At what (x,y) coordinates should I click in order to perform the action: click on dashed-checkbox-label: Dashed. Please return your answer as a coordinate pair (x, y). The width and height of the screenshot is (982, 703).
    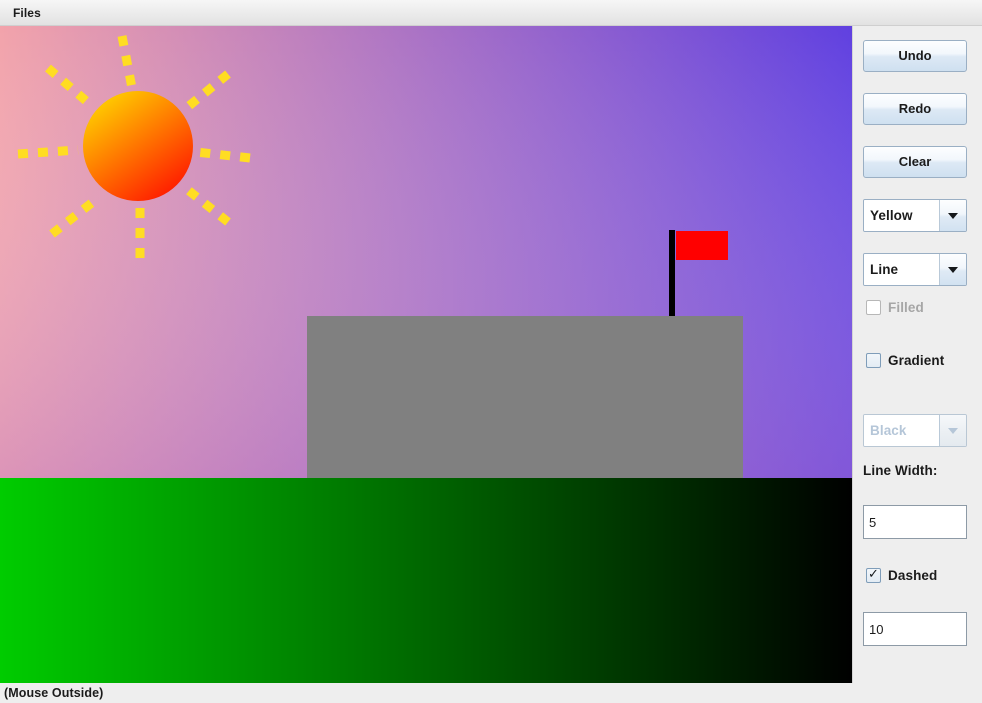
    Looking at the image, I should click on (913, 575).